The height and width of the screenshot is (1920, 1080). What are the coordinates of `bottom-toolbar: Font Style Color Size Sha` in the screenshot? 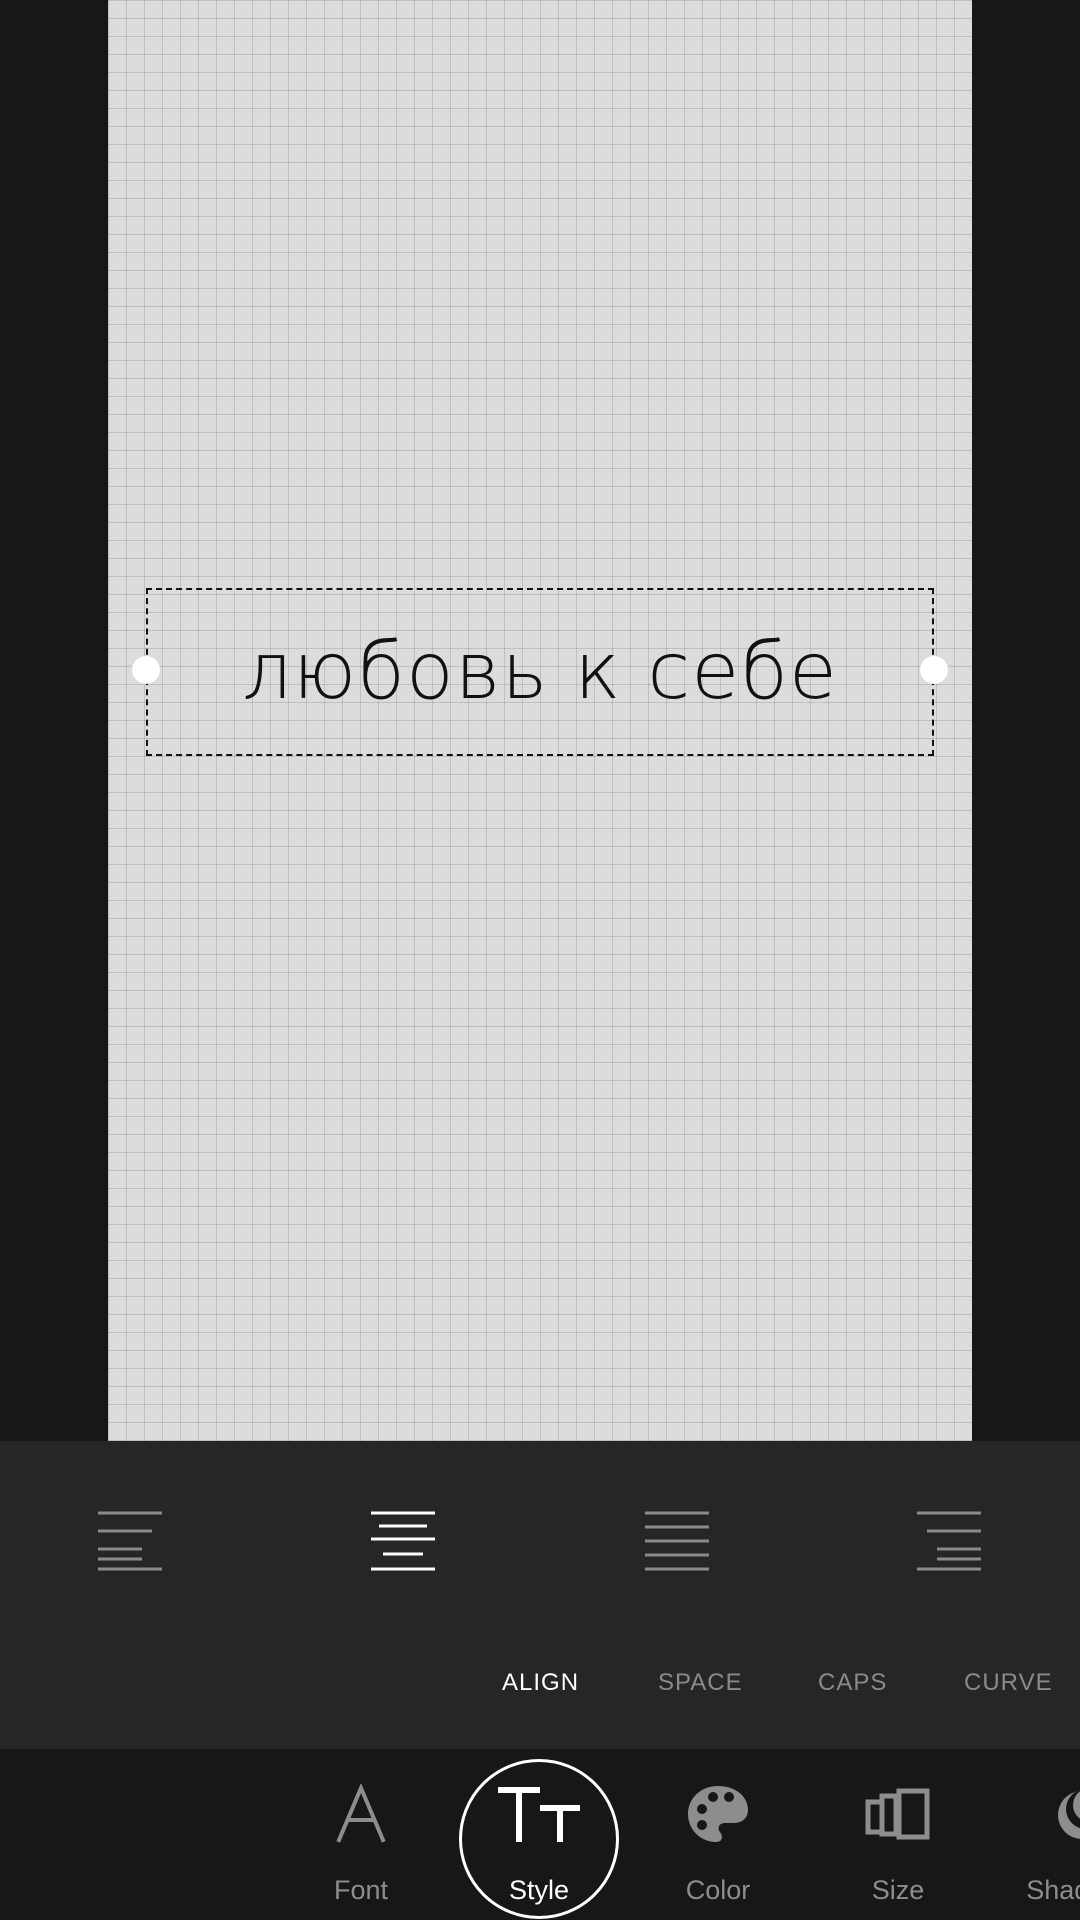 It's located at (540, 1834).